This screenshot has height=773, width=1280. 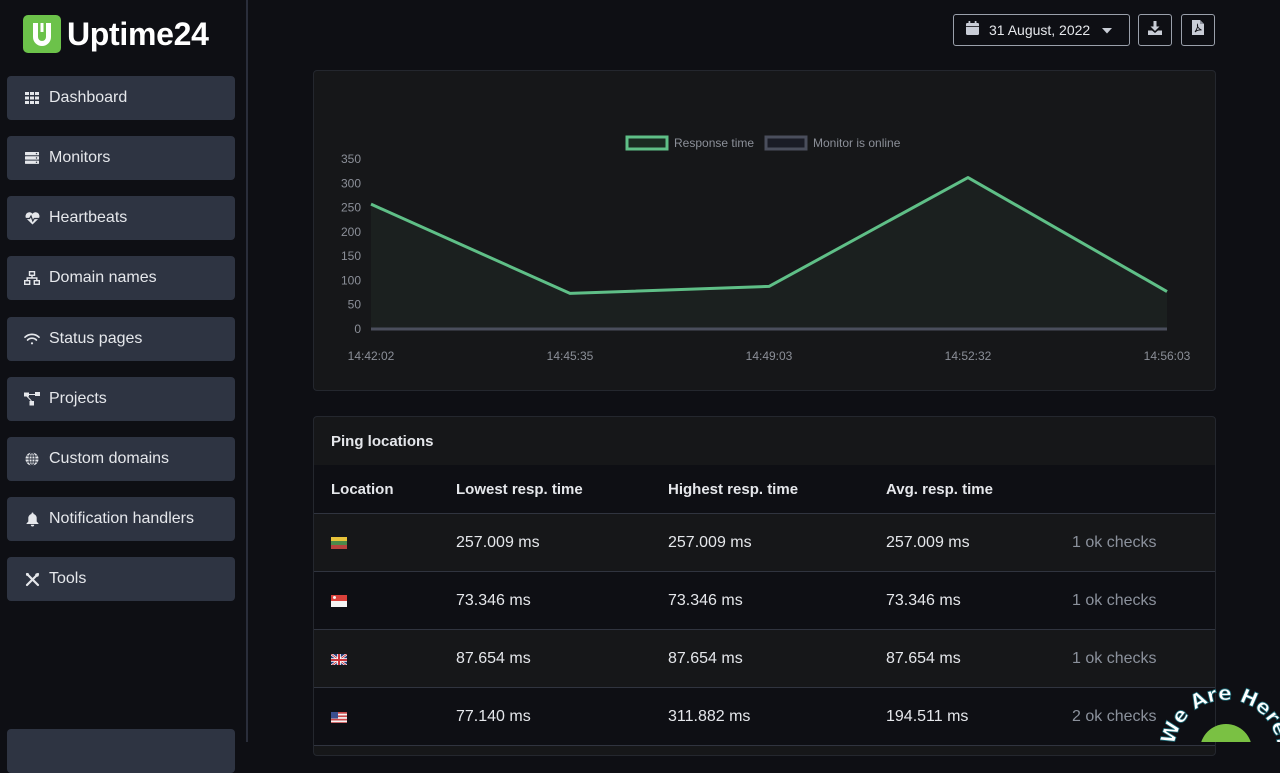 I want to click on x-axis: 14:42:02 14:45:35 14:49:03 14:52:32 14:56:03, so click(x=769, y=356).